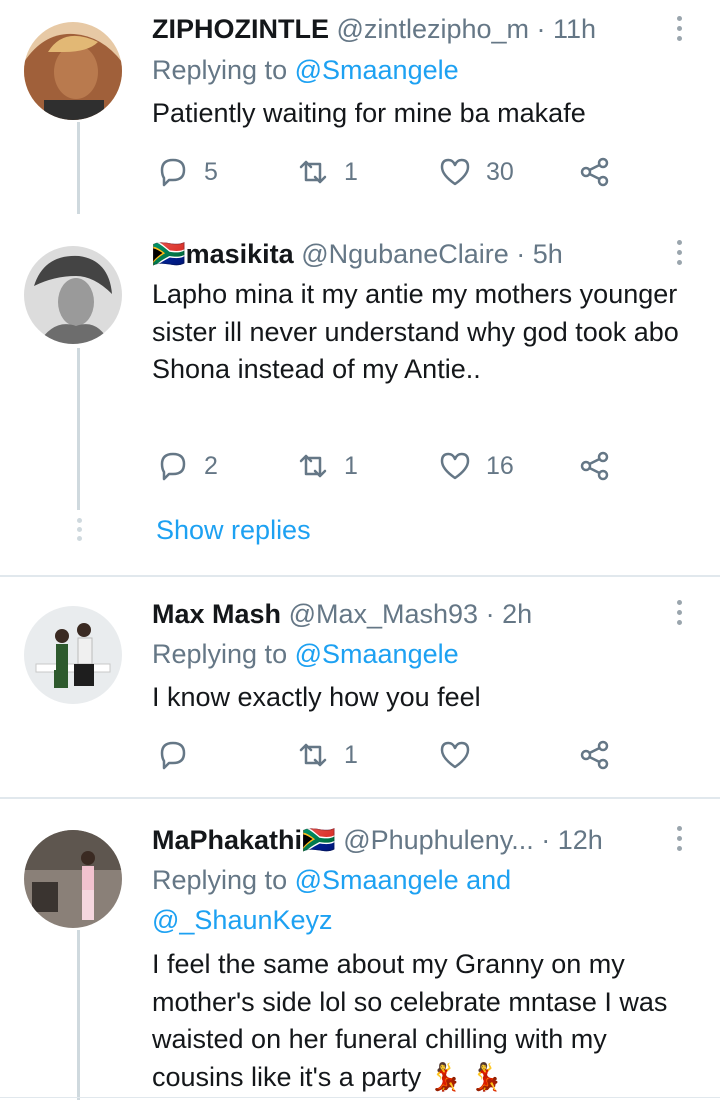 This screenshot has width=720, height=1100. I want to click on replying-to-cont: @_ShaunKeyz, so click(242, 920).